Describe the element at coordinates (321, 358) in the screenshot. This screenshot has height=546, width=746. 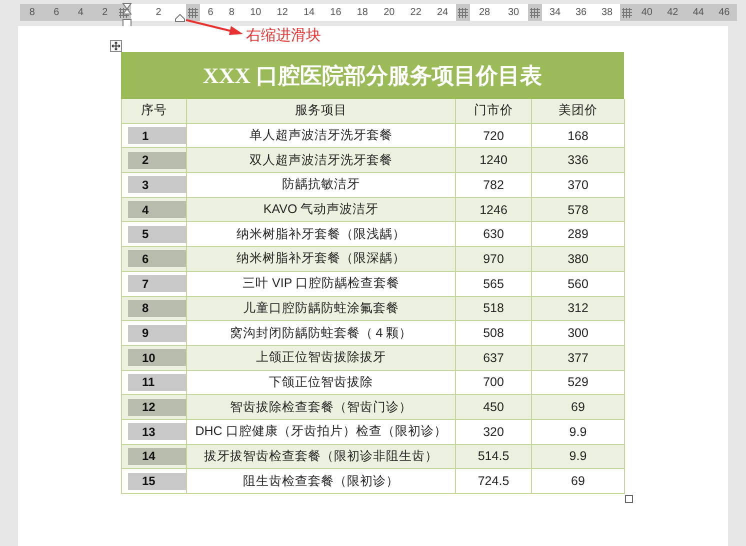
I see `table-cell: 上颌正位智齿拔除拔牙` at that location.